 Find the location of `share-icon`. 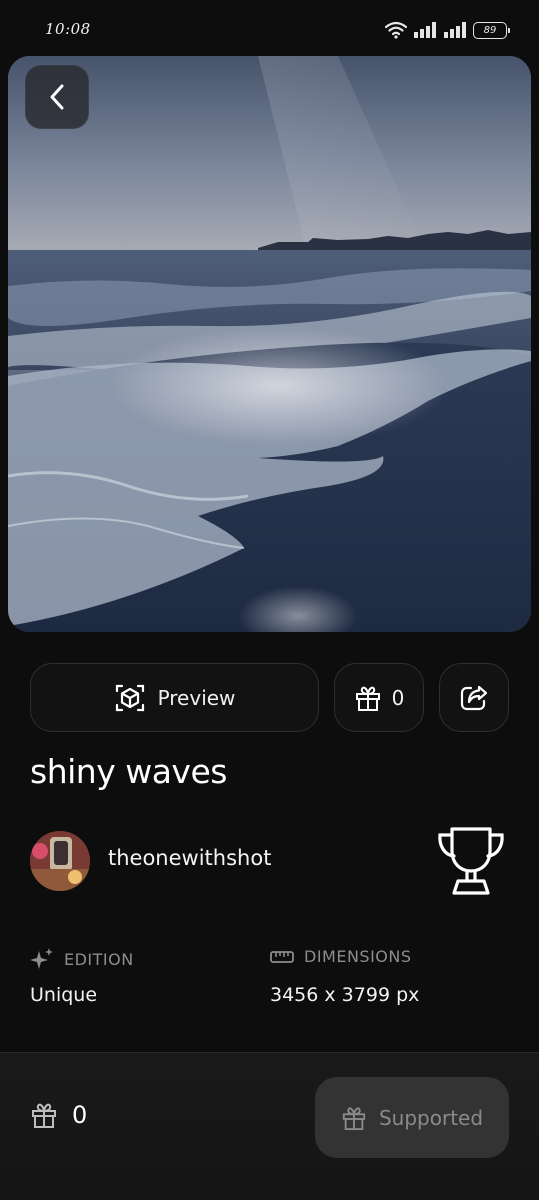

share-icon is located at coordinates (474, 697).